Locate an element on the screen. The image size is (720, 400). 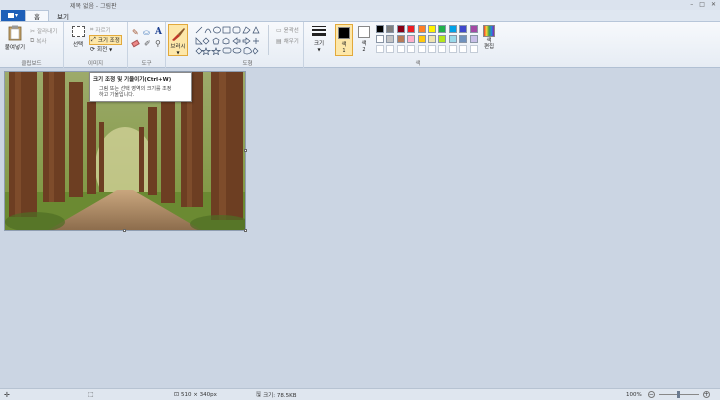
zoom-out-icon: − is located at coordinates (651, 394).